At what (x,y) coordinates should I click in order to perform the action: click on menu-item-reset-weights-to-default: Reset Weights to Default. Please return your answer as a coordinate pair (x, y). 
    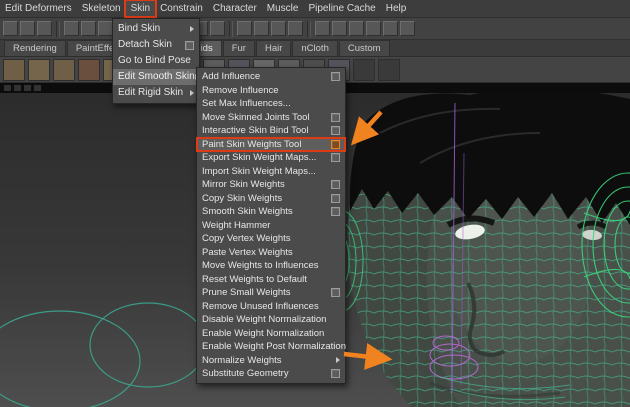
    Looking at the image, I should click on (271, 280).